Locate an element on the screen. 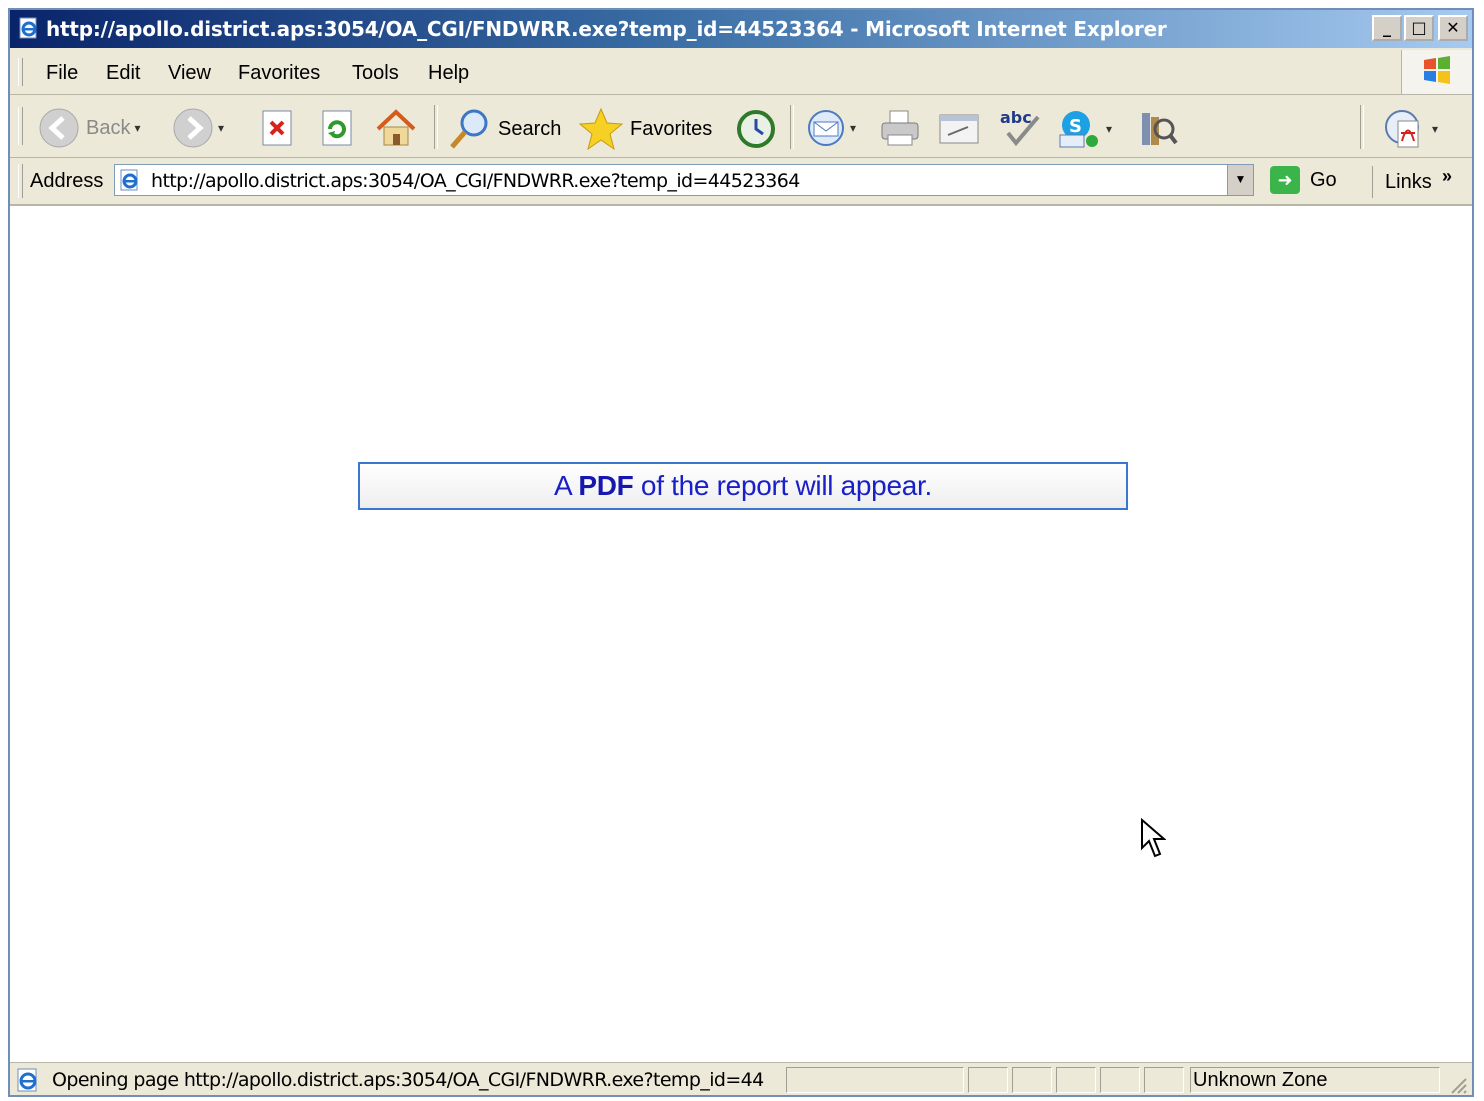 Image resolution: width=1484 pixels, height=1101 pixels. skype-icon: S is located at coordinates (1078, 129).